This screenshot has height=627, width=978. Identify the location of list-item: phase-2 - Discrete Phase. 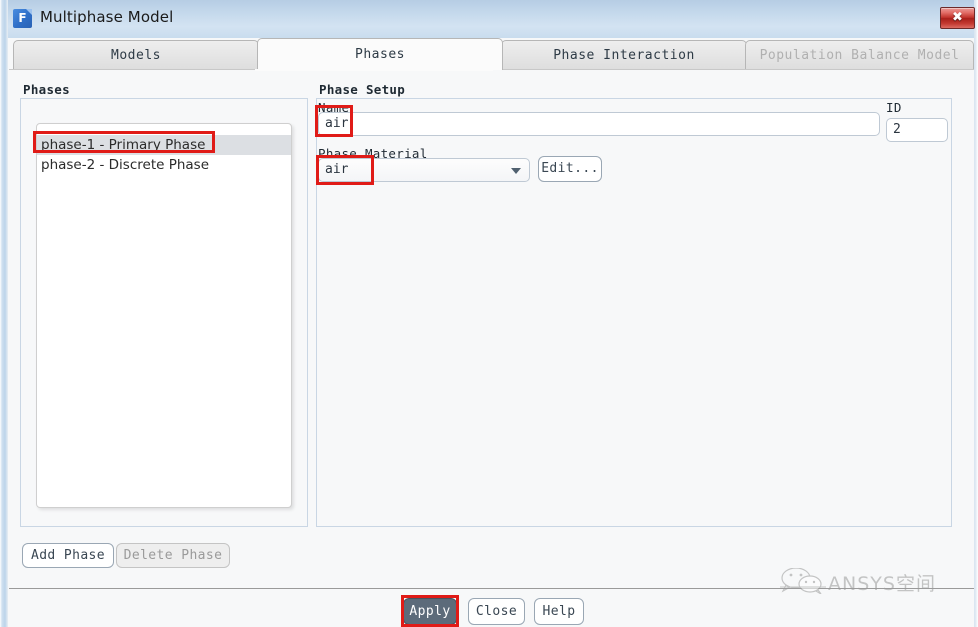
(164, 165).